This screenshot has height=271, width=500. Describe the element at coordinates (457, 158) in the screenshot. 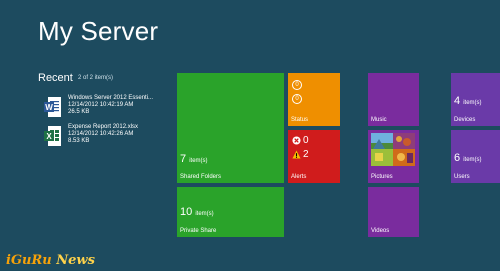

I see `users-count: 6` at that location.